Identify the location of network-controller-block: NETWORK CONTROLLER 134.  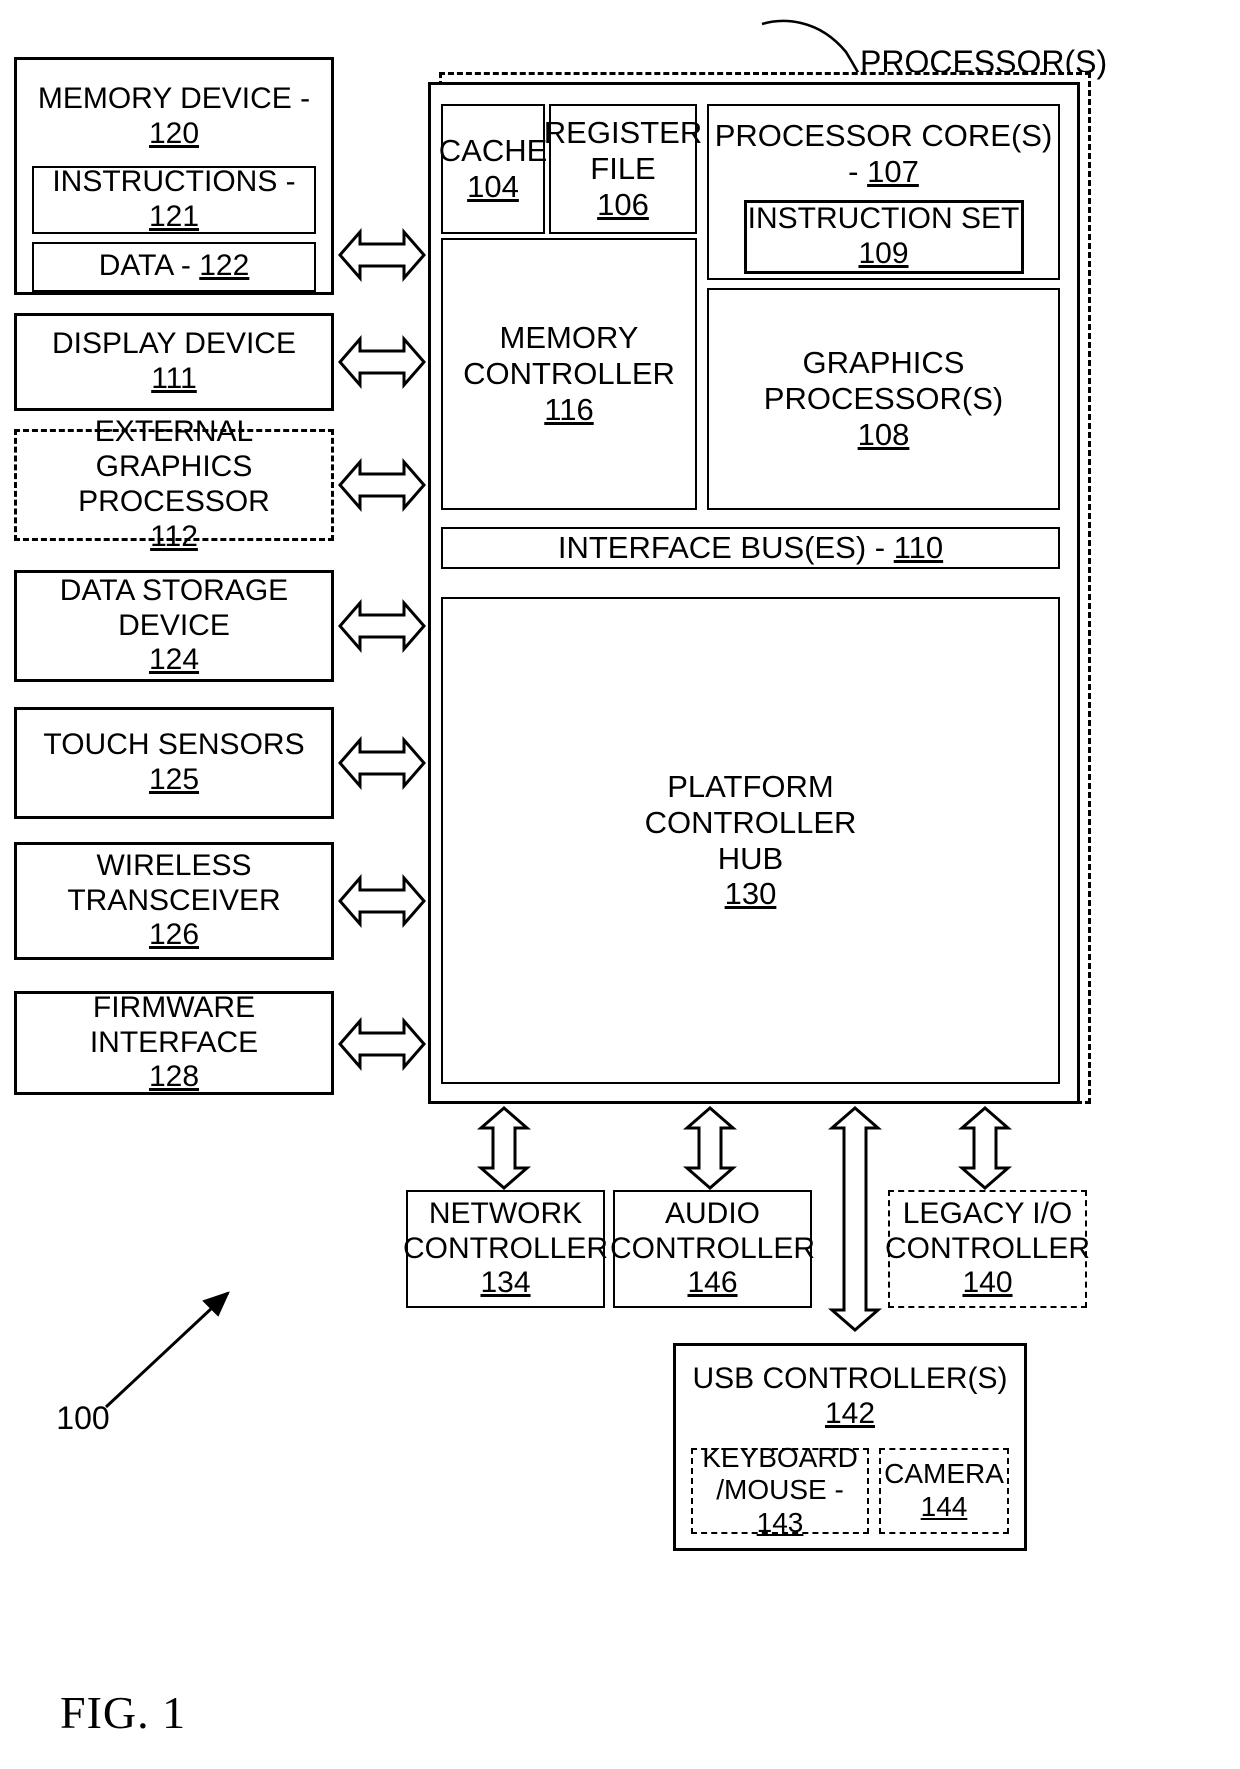
(505, 1249).